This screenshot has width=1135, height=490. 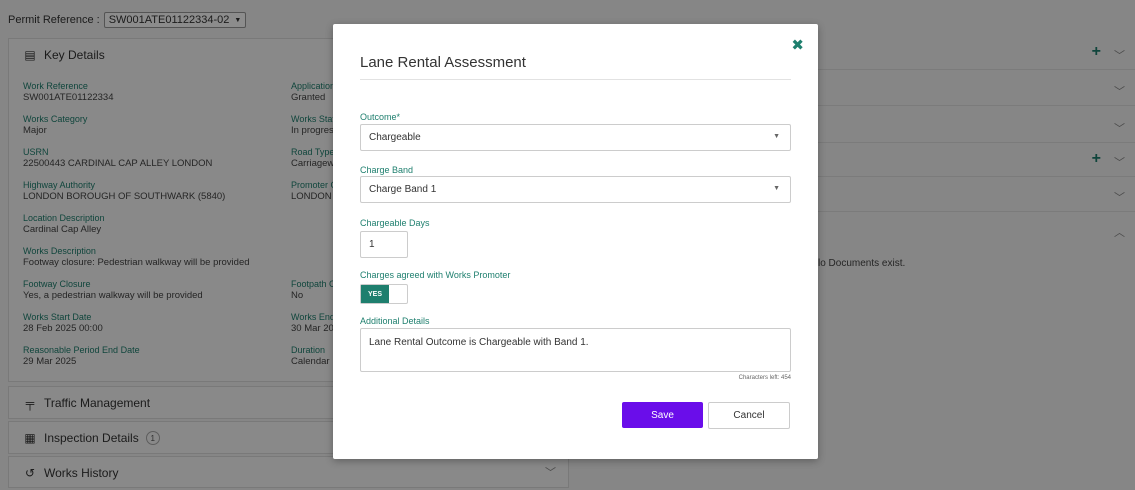 I want to click on characters-left: Characters left: 454, so click(x=764, y=378).